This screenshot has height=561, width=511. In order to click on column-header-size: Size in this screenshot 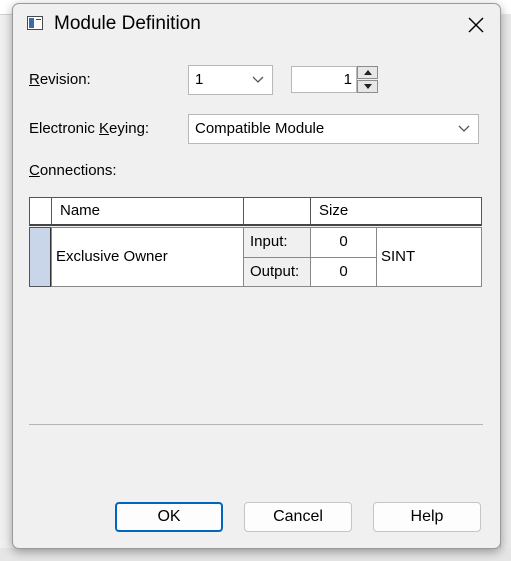, I will do `click(396, 211)`.